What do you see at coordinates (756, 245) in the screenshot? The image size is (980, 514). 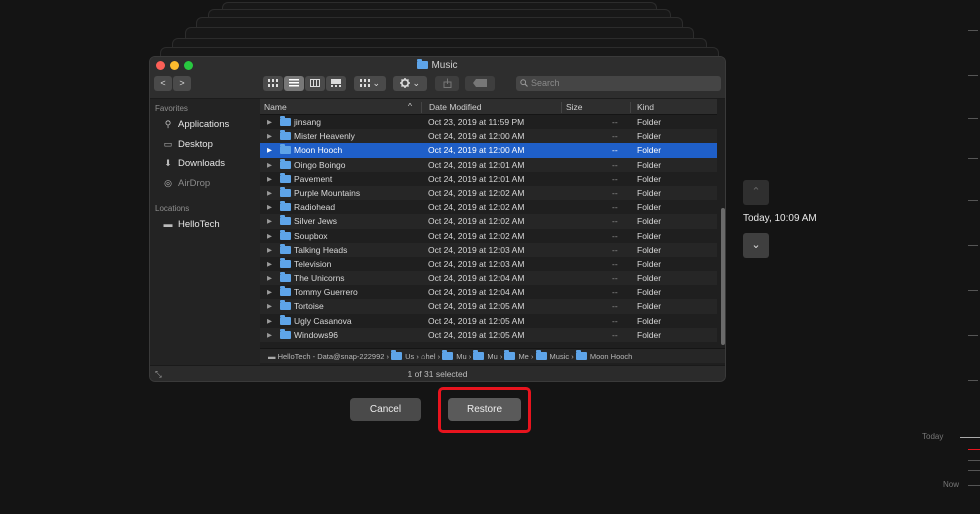 I see `older-snapshot-button: ⌄` at bounding box center [756, 245].